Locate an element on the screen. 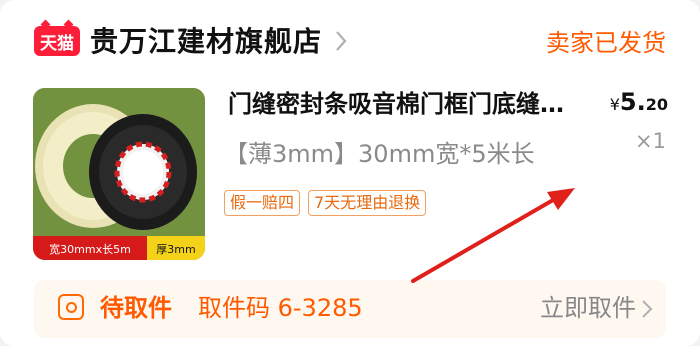  product-spec: 【薄3mm】30mm宽*5米长 is located at coordinates (379, 154).